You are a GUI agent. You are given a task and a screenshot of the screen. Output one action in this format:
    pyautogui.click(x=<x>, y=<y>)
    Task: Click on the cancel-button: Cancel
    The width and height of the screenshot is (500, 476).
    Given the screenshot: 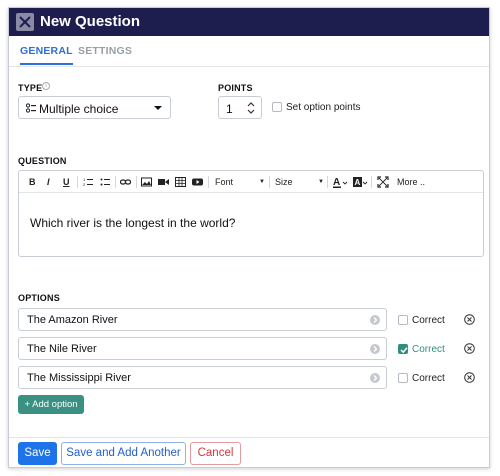 What is the action you would take?
    pyautogui.click(x=215, y=453)
    